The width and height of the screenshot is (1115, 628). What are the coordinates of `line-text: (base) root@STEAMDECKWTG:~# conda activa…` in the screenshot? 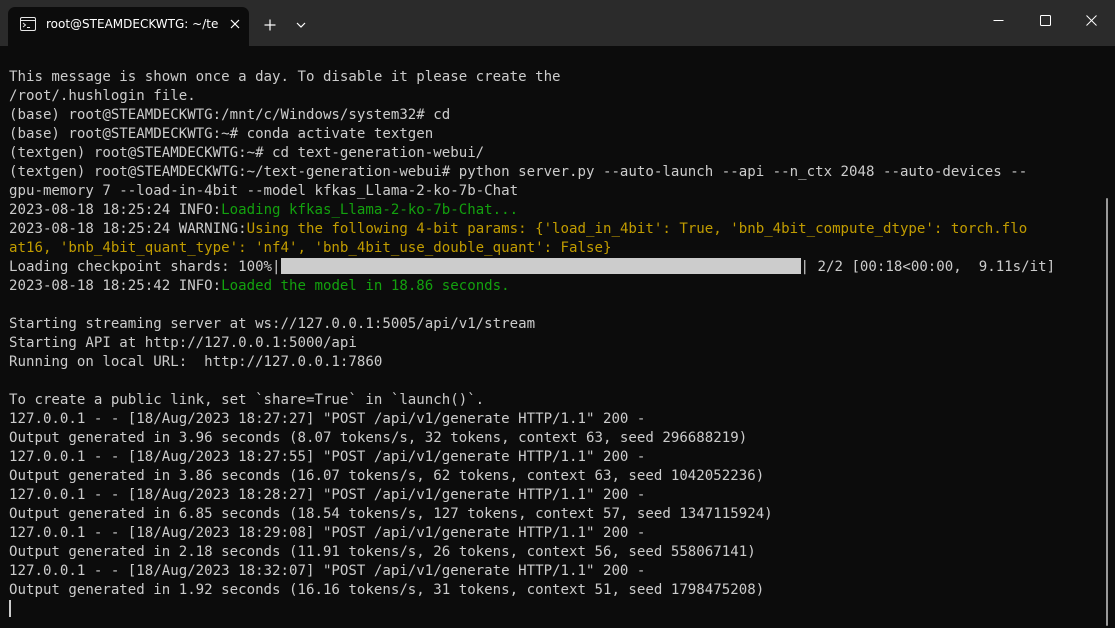 It's located at (221, 134).